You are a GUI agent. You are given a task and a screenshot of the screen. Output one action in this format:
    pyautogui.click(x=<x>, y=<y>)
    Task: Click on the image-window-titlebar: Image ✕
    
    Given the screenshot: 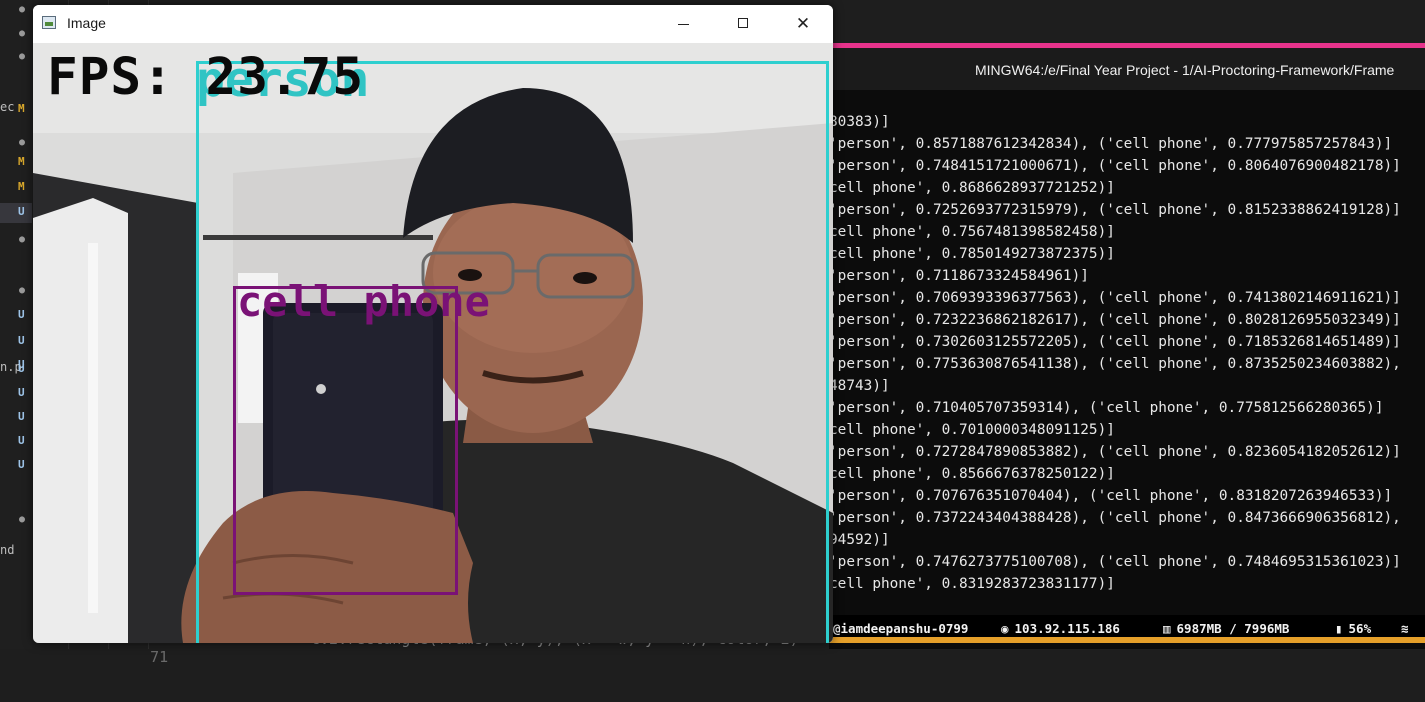 What is the action you would take?
    pyautogui.click(x=433, y=24)
    